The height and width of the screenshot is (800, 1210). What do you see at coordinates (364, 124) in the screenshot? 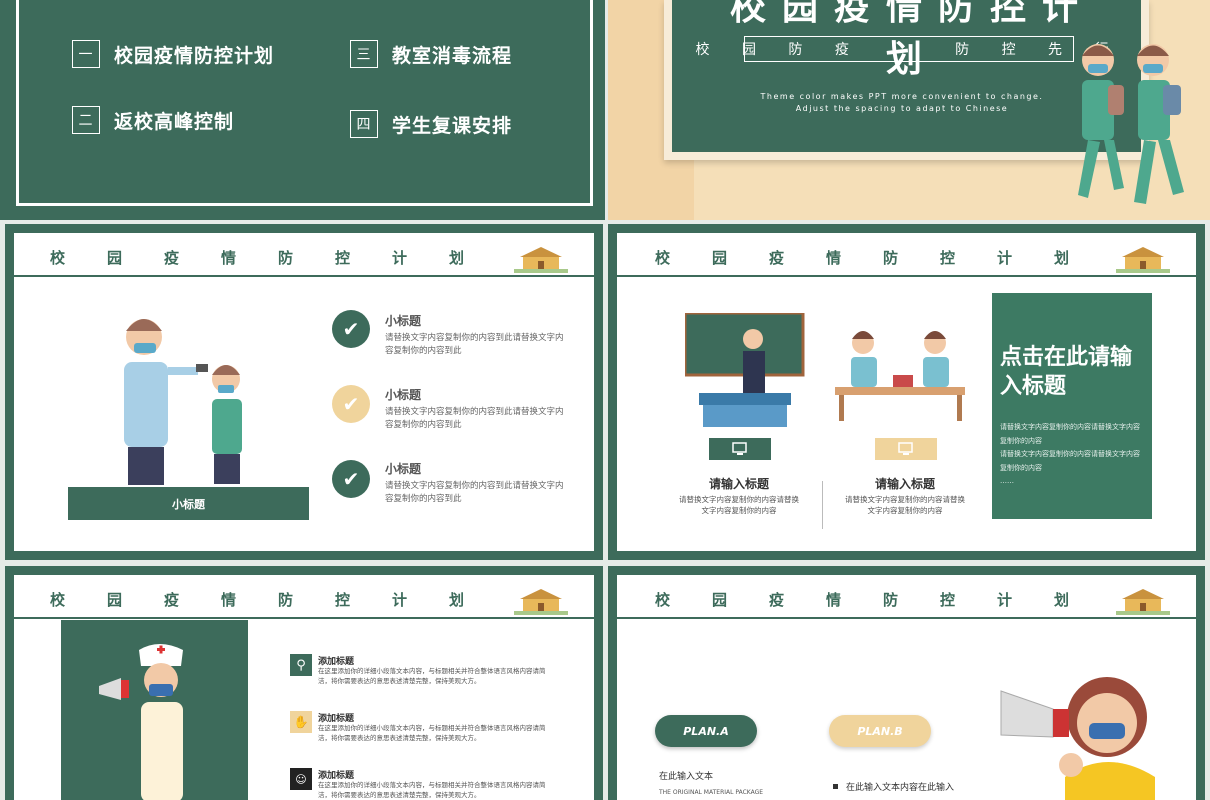
I see `agenda-number: 四` at bounding box center [364, 124].